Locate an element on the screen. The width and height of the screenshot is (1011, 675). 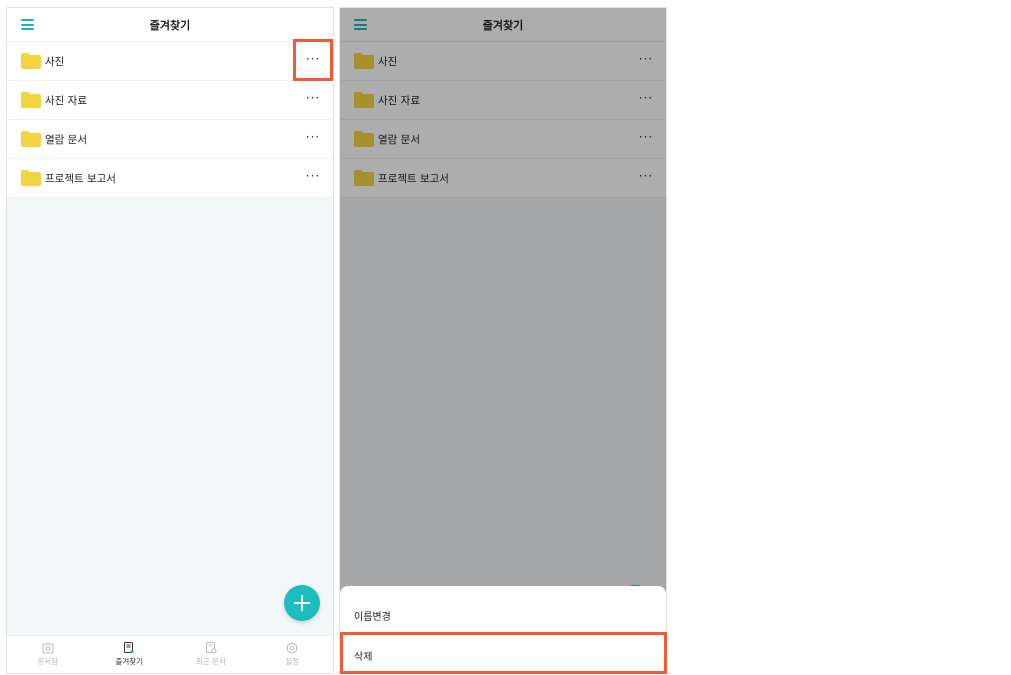
add-button is located at coordinates (302, 603).